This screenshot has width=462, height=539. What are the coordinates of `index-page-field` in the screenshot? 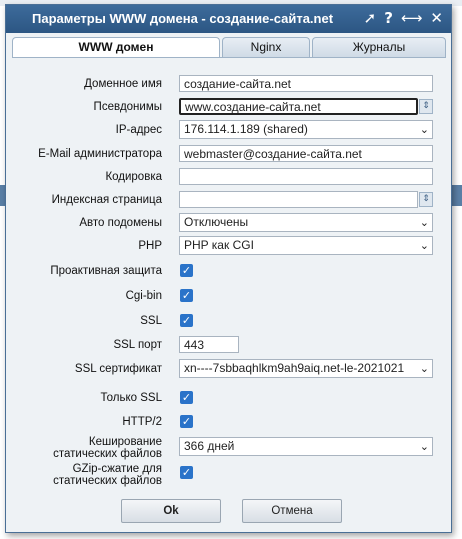 It's located at (298, 199).